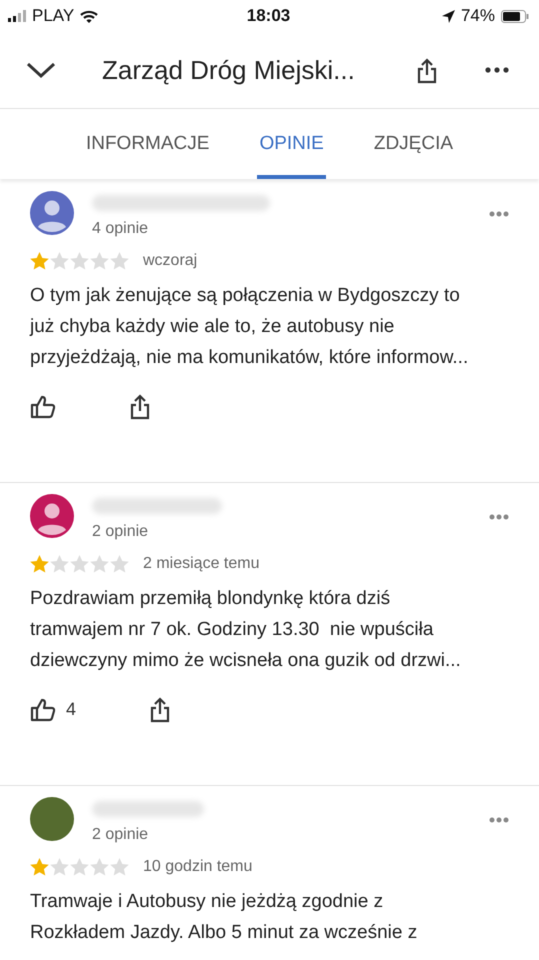  Describe the element at coordinates (291, 144) in the screenshot. I see `tab: OPINIE` at that location.